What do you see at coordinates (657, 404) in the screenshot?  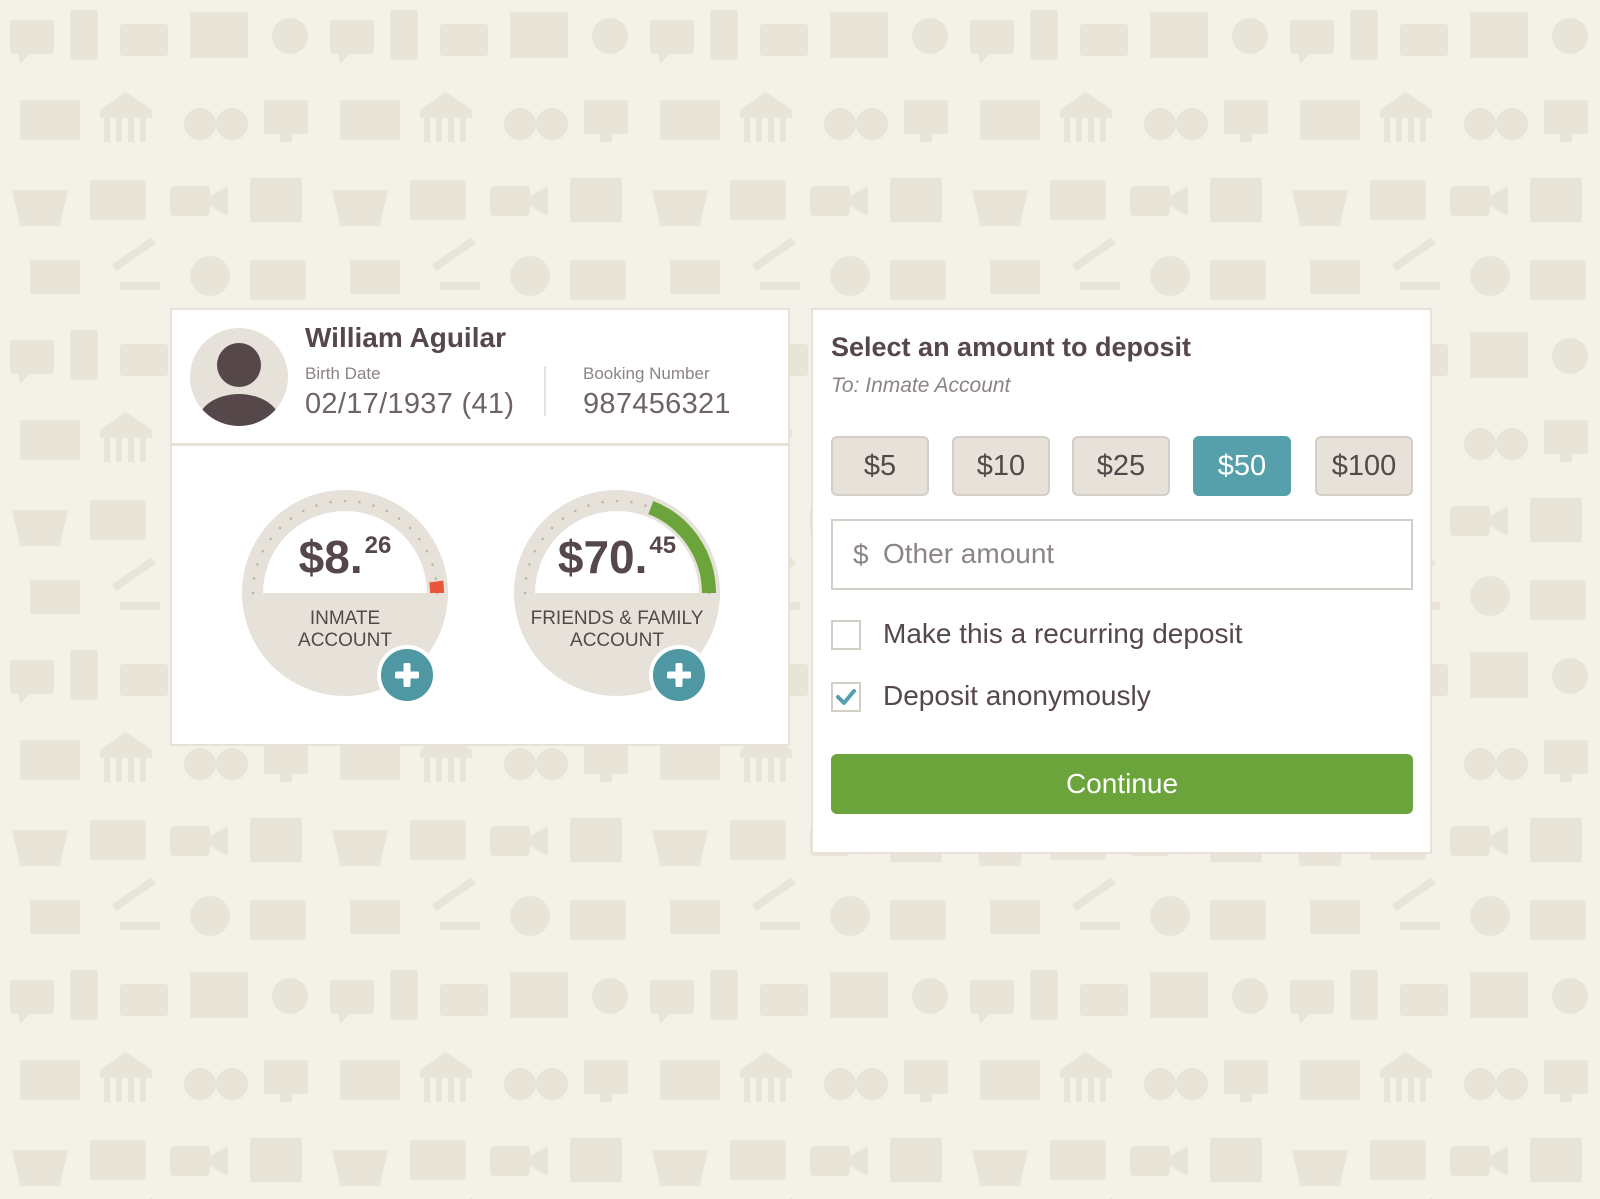 I see `booking-number-value: 987456321` at bounding box center [657, 404].